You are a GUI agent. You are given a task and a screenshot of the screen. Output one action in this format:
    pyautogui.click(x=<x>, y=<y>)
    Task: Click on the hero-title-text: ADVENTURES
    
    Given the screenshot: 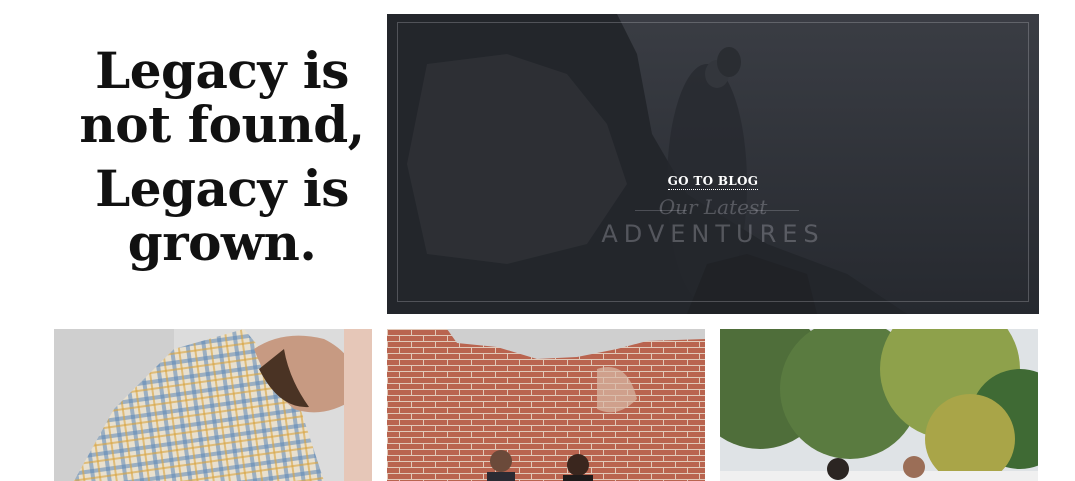 What is the action you would take?
    pyautogui.click(x=713, y=234)
    